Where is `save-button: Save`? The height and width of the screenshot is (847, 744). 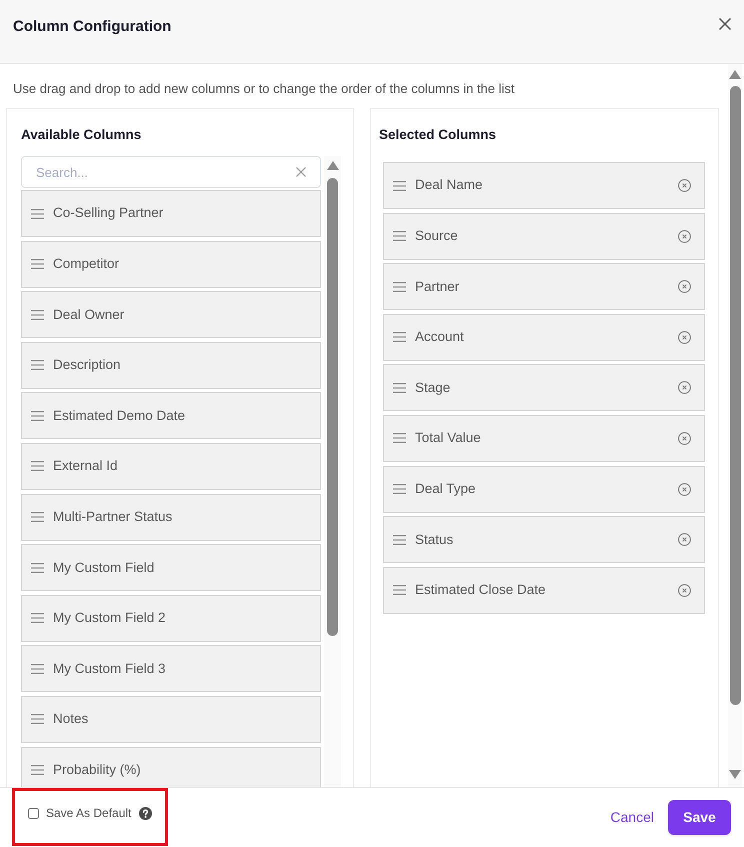
save-button: Save is located at coordinates (699, 817).